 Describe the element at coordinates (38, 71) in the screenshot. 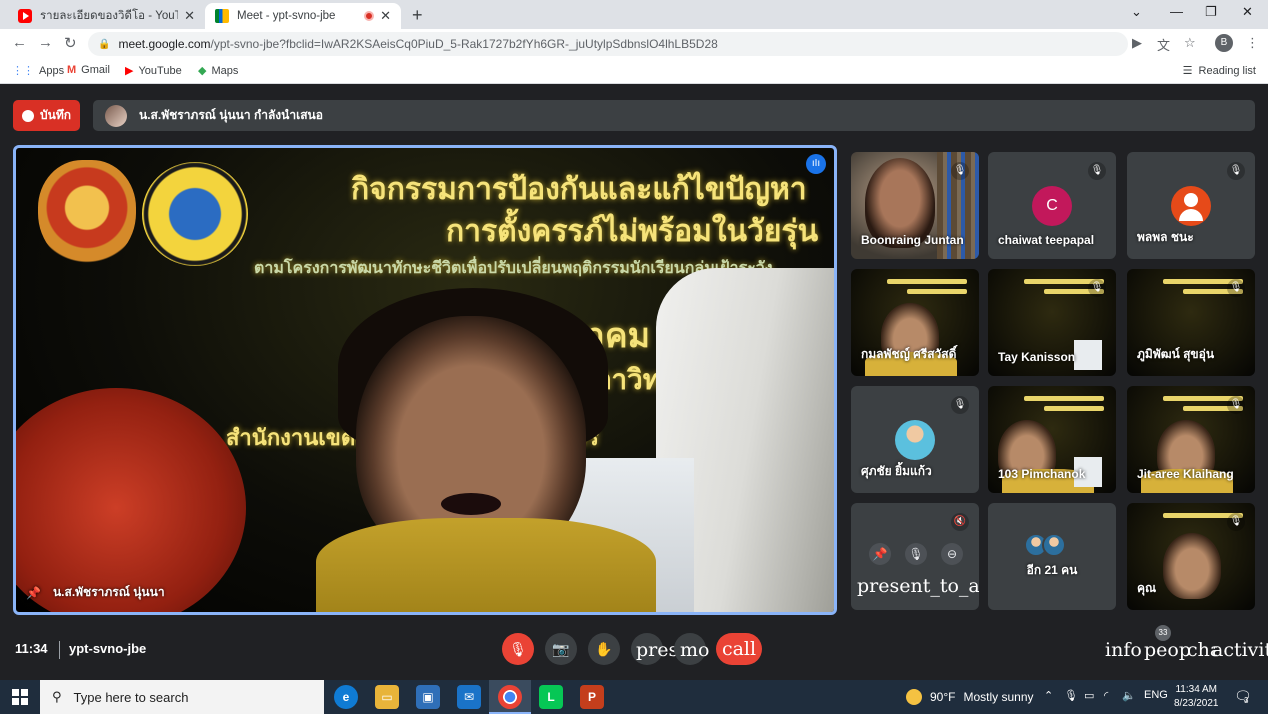

I see `bookmark-apps: ⋮⋮ Apps` at that location.